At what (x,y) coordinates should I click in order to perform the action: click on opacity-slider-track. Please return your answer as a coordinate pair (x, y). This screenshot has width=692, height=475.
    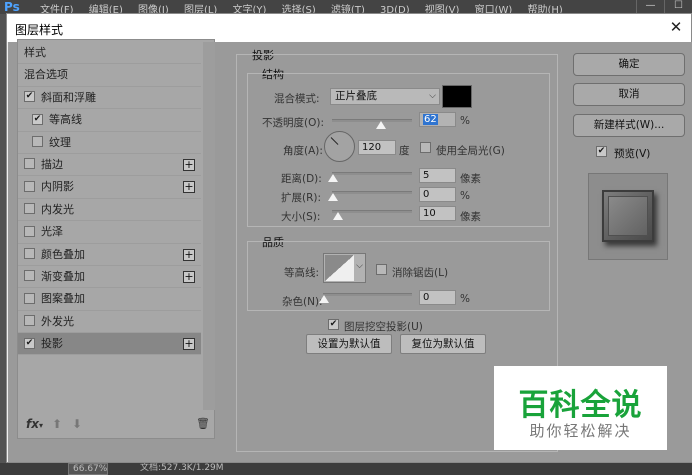
    Looking at the image, I should click on (372, 120).